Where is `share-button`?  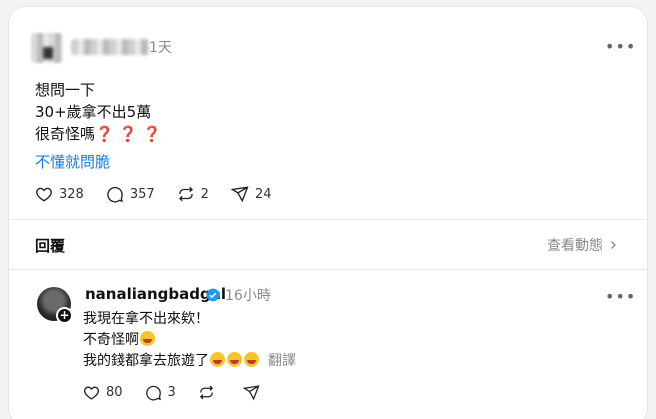
share-button is located at coordinates (254, 392).